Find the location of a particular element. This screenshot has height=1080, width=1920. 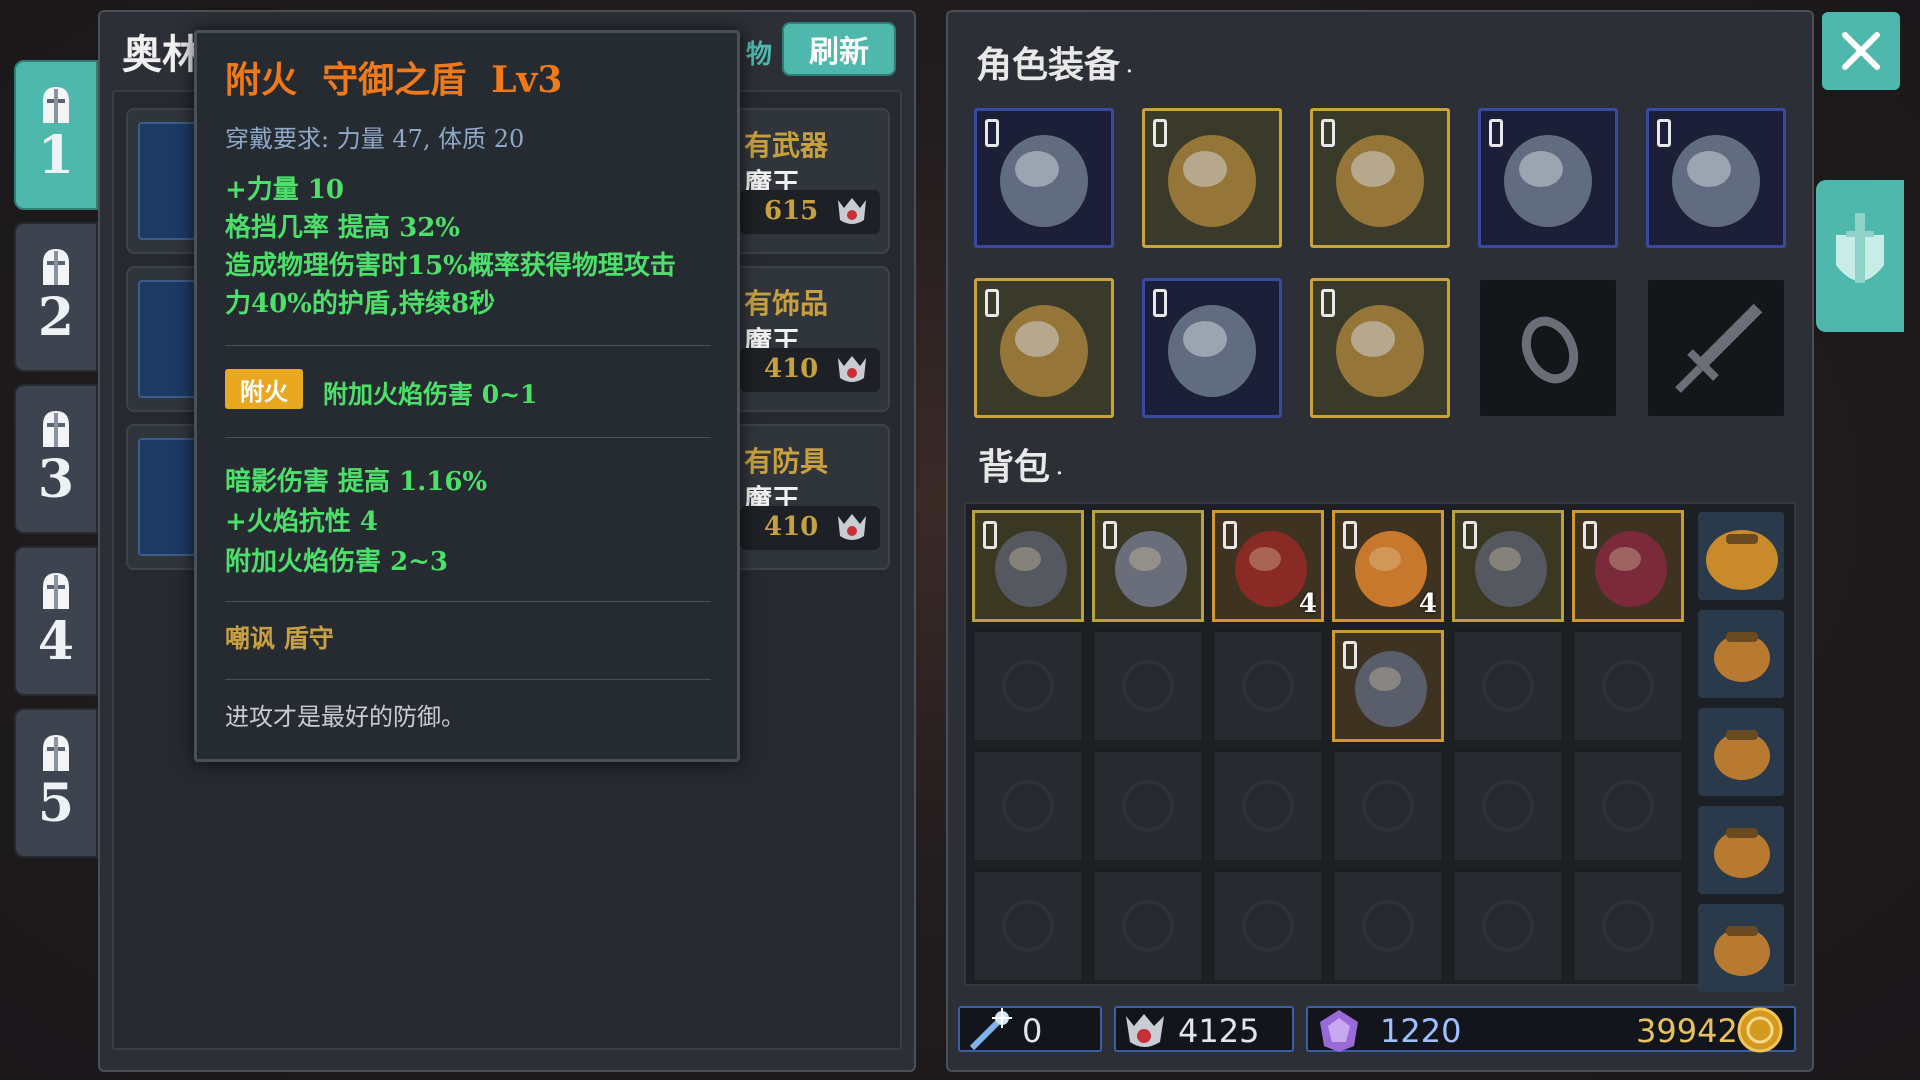

tooltip-level: Lv3 is located at coordinates (527, 80).